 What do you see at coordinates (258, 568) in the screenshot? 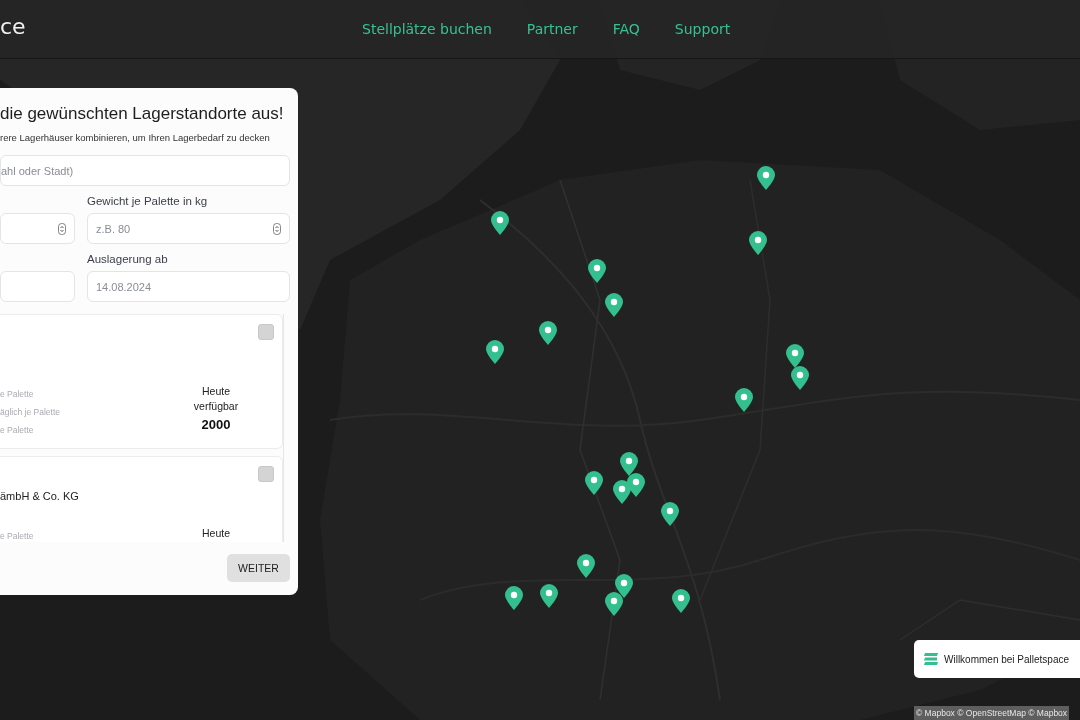
I see `next-button: WEITER` at bounding box center [258, 568].